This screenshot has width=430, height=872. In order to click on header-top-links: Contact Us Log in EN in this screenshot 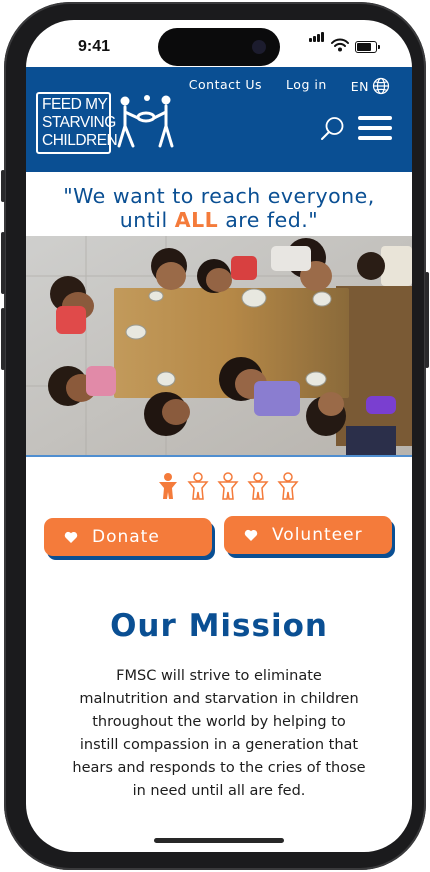, I will do `click(289, 86)`.